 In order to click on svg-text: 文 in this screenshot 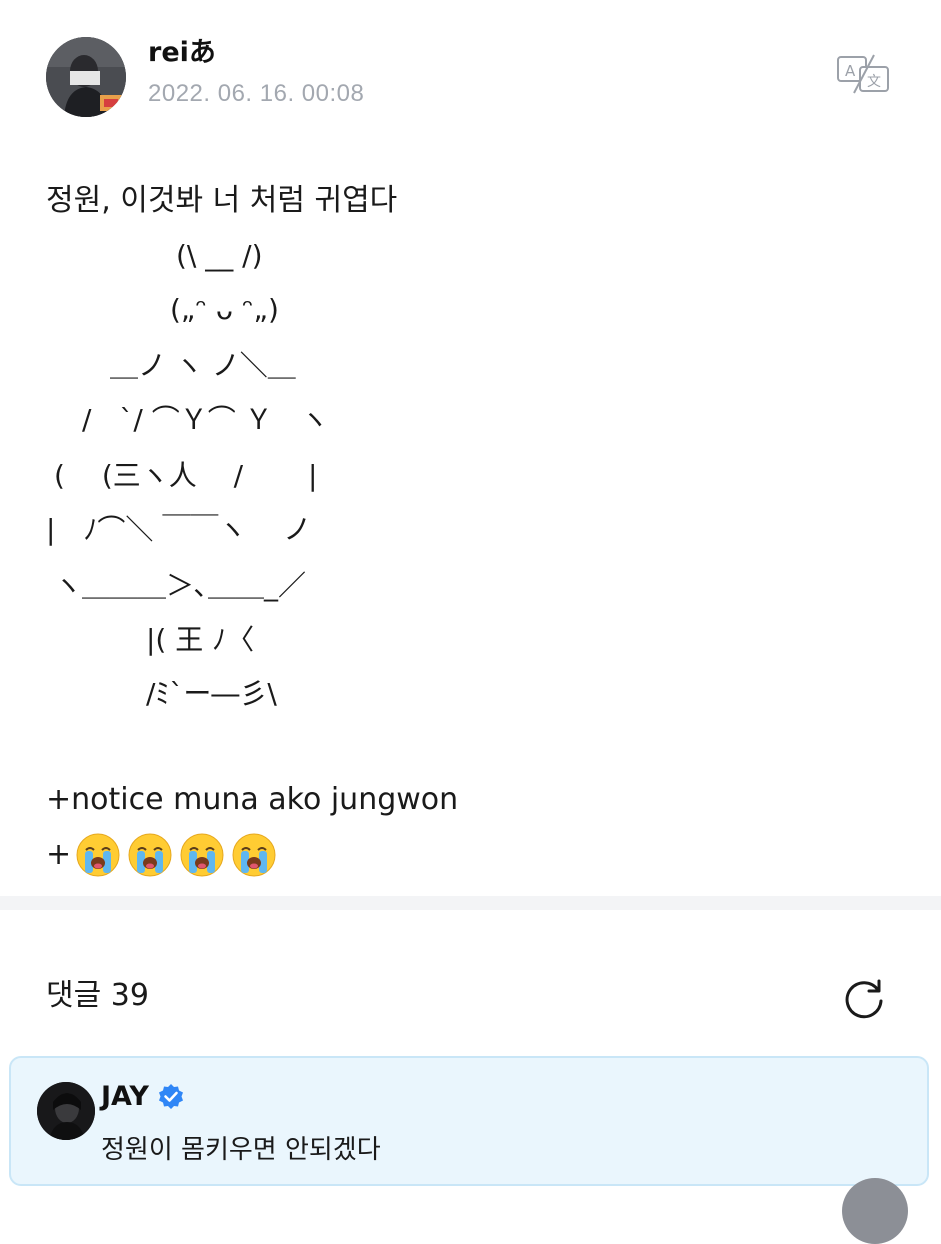, I will do `click(874, 82)`.